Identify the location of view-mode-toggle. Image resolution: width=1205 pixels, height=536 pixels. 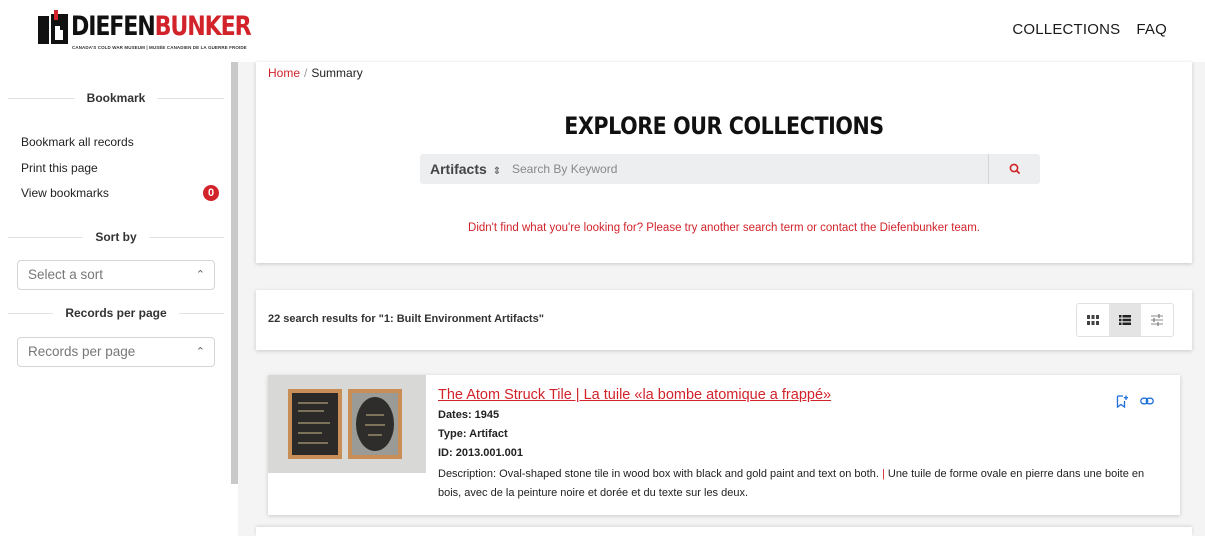
(1125, 320).